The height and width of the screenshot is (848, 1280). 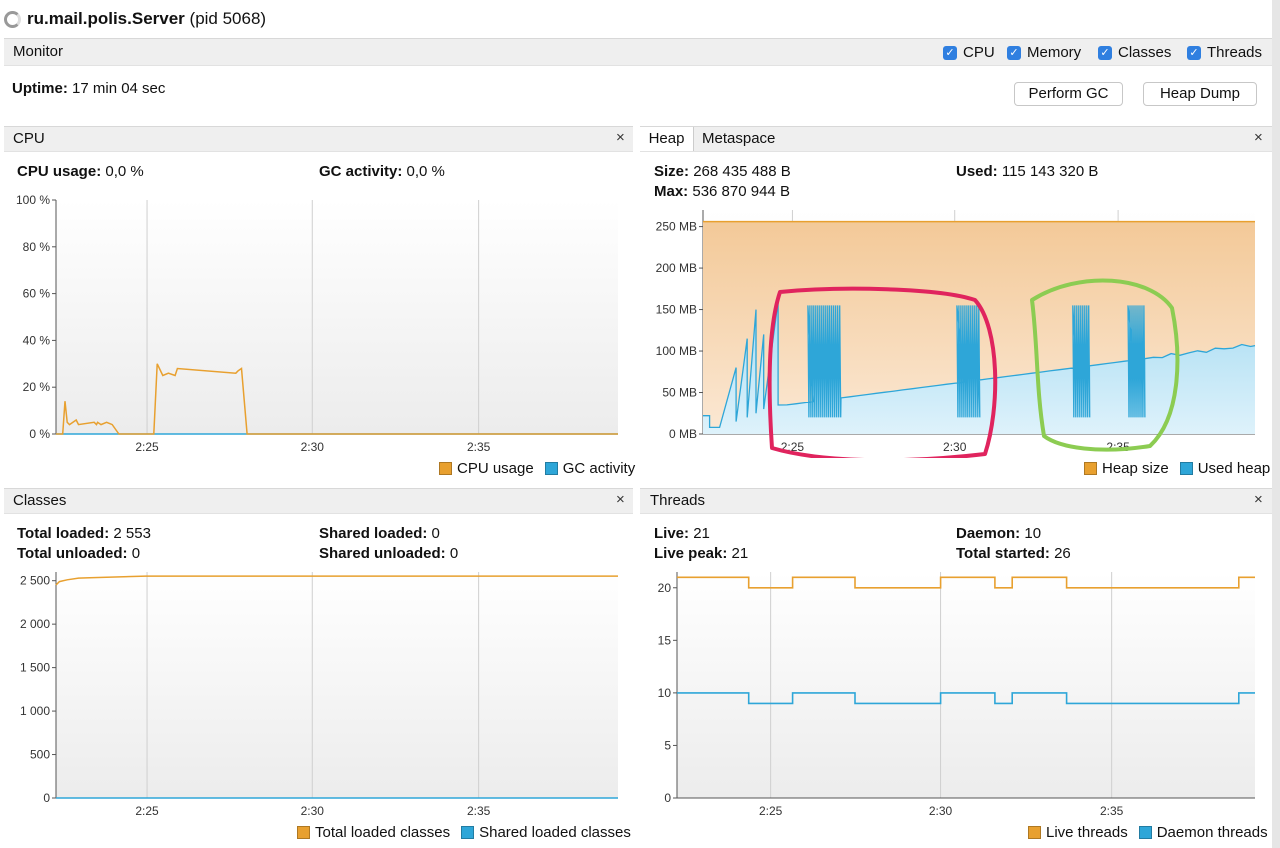 What do you see at coordinates (722, 171) in the screenshot?
I see `heap-size-stat: Size: 268 435 488 B` at bounding box center [722, 171].